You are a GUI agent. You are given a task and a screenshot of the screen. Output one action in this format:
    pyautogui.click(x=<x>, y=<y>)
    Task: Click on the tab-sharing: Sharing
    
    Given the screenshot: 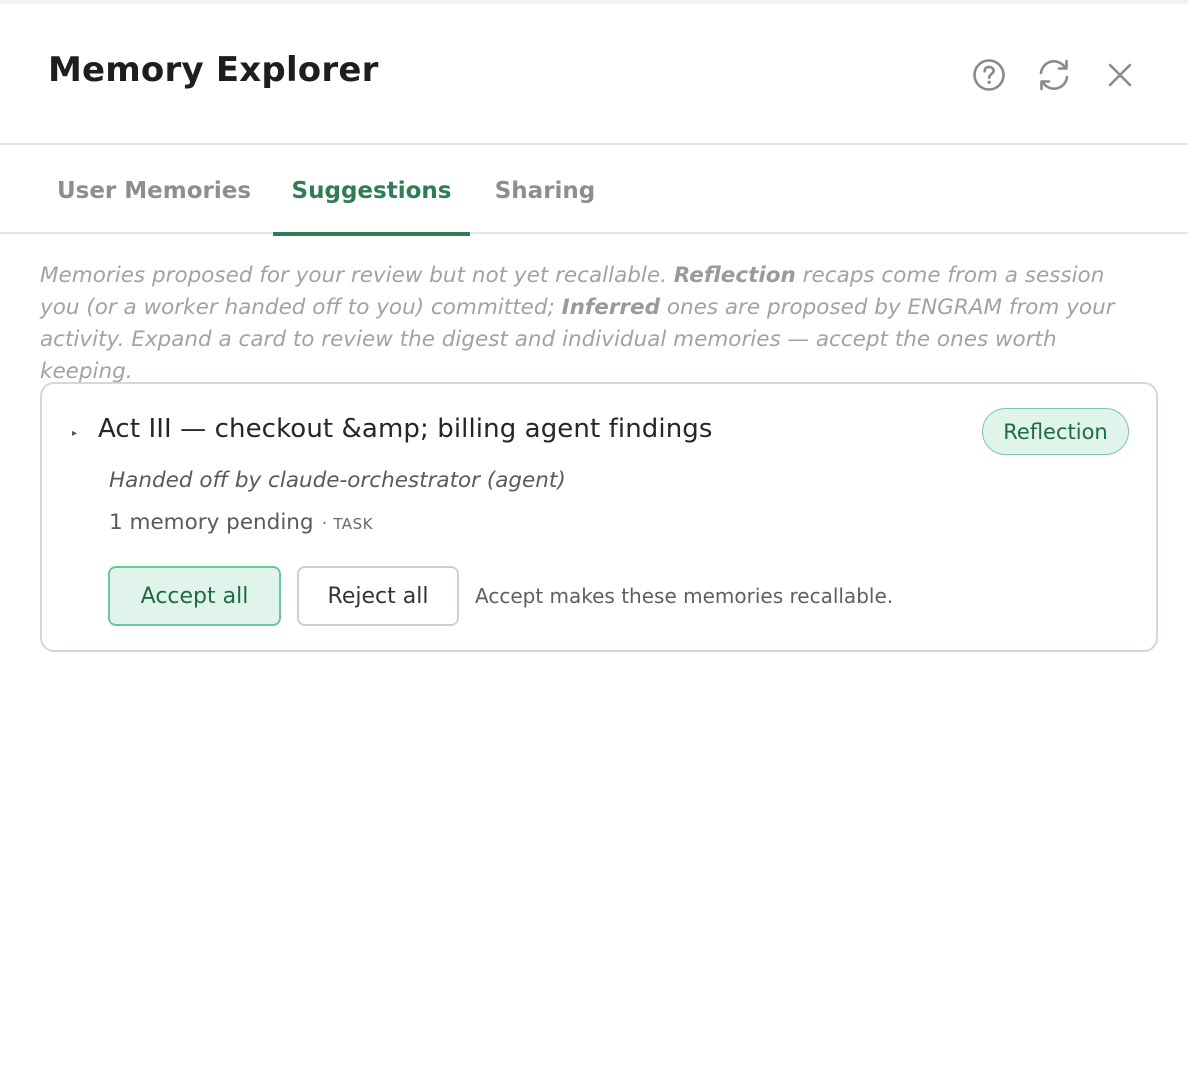 What is the action you would take?
    pyautogui.click(x=545, y=190)
    